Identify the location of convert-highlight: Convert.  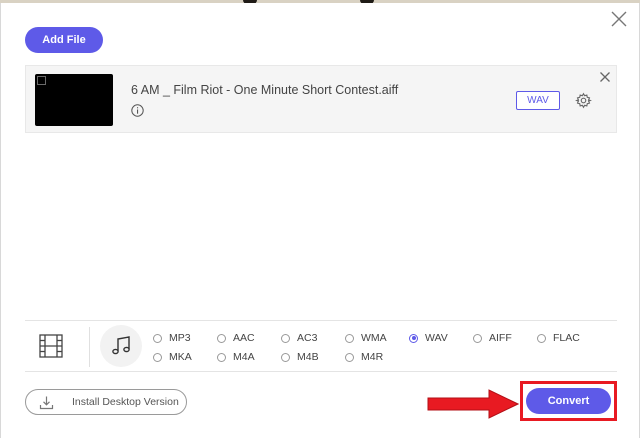
(568, 401).